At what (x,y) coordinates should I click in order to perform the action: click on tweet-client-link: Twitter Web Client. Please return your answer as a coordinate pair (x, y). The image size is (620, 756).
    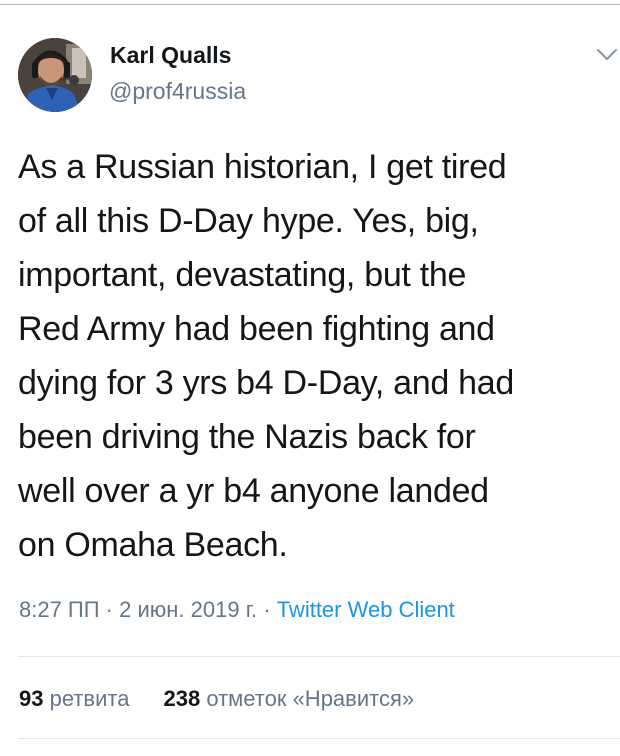
    Looking at the image, I should click on (366, 609).